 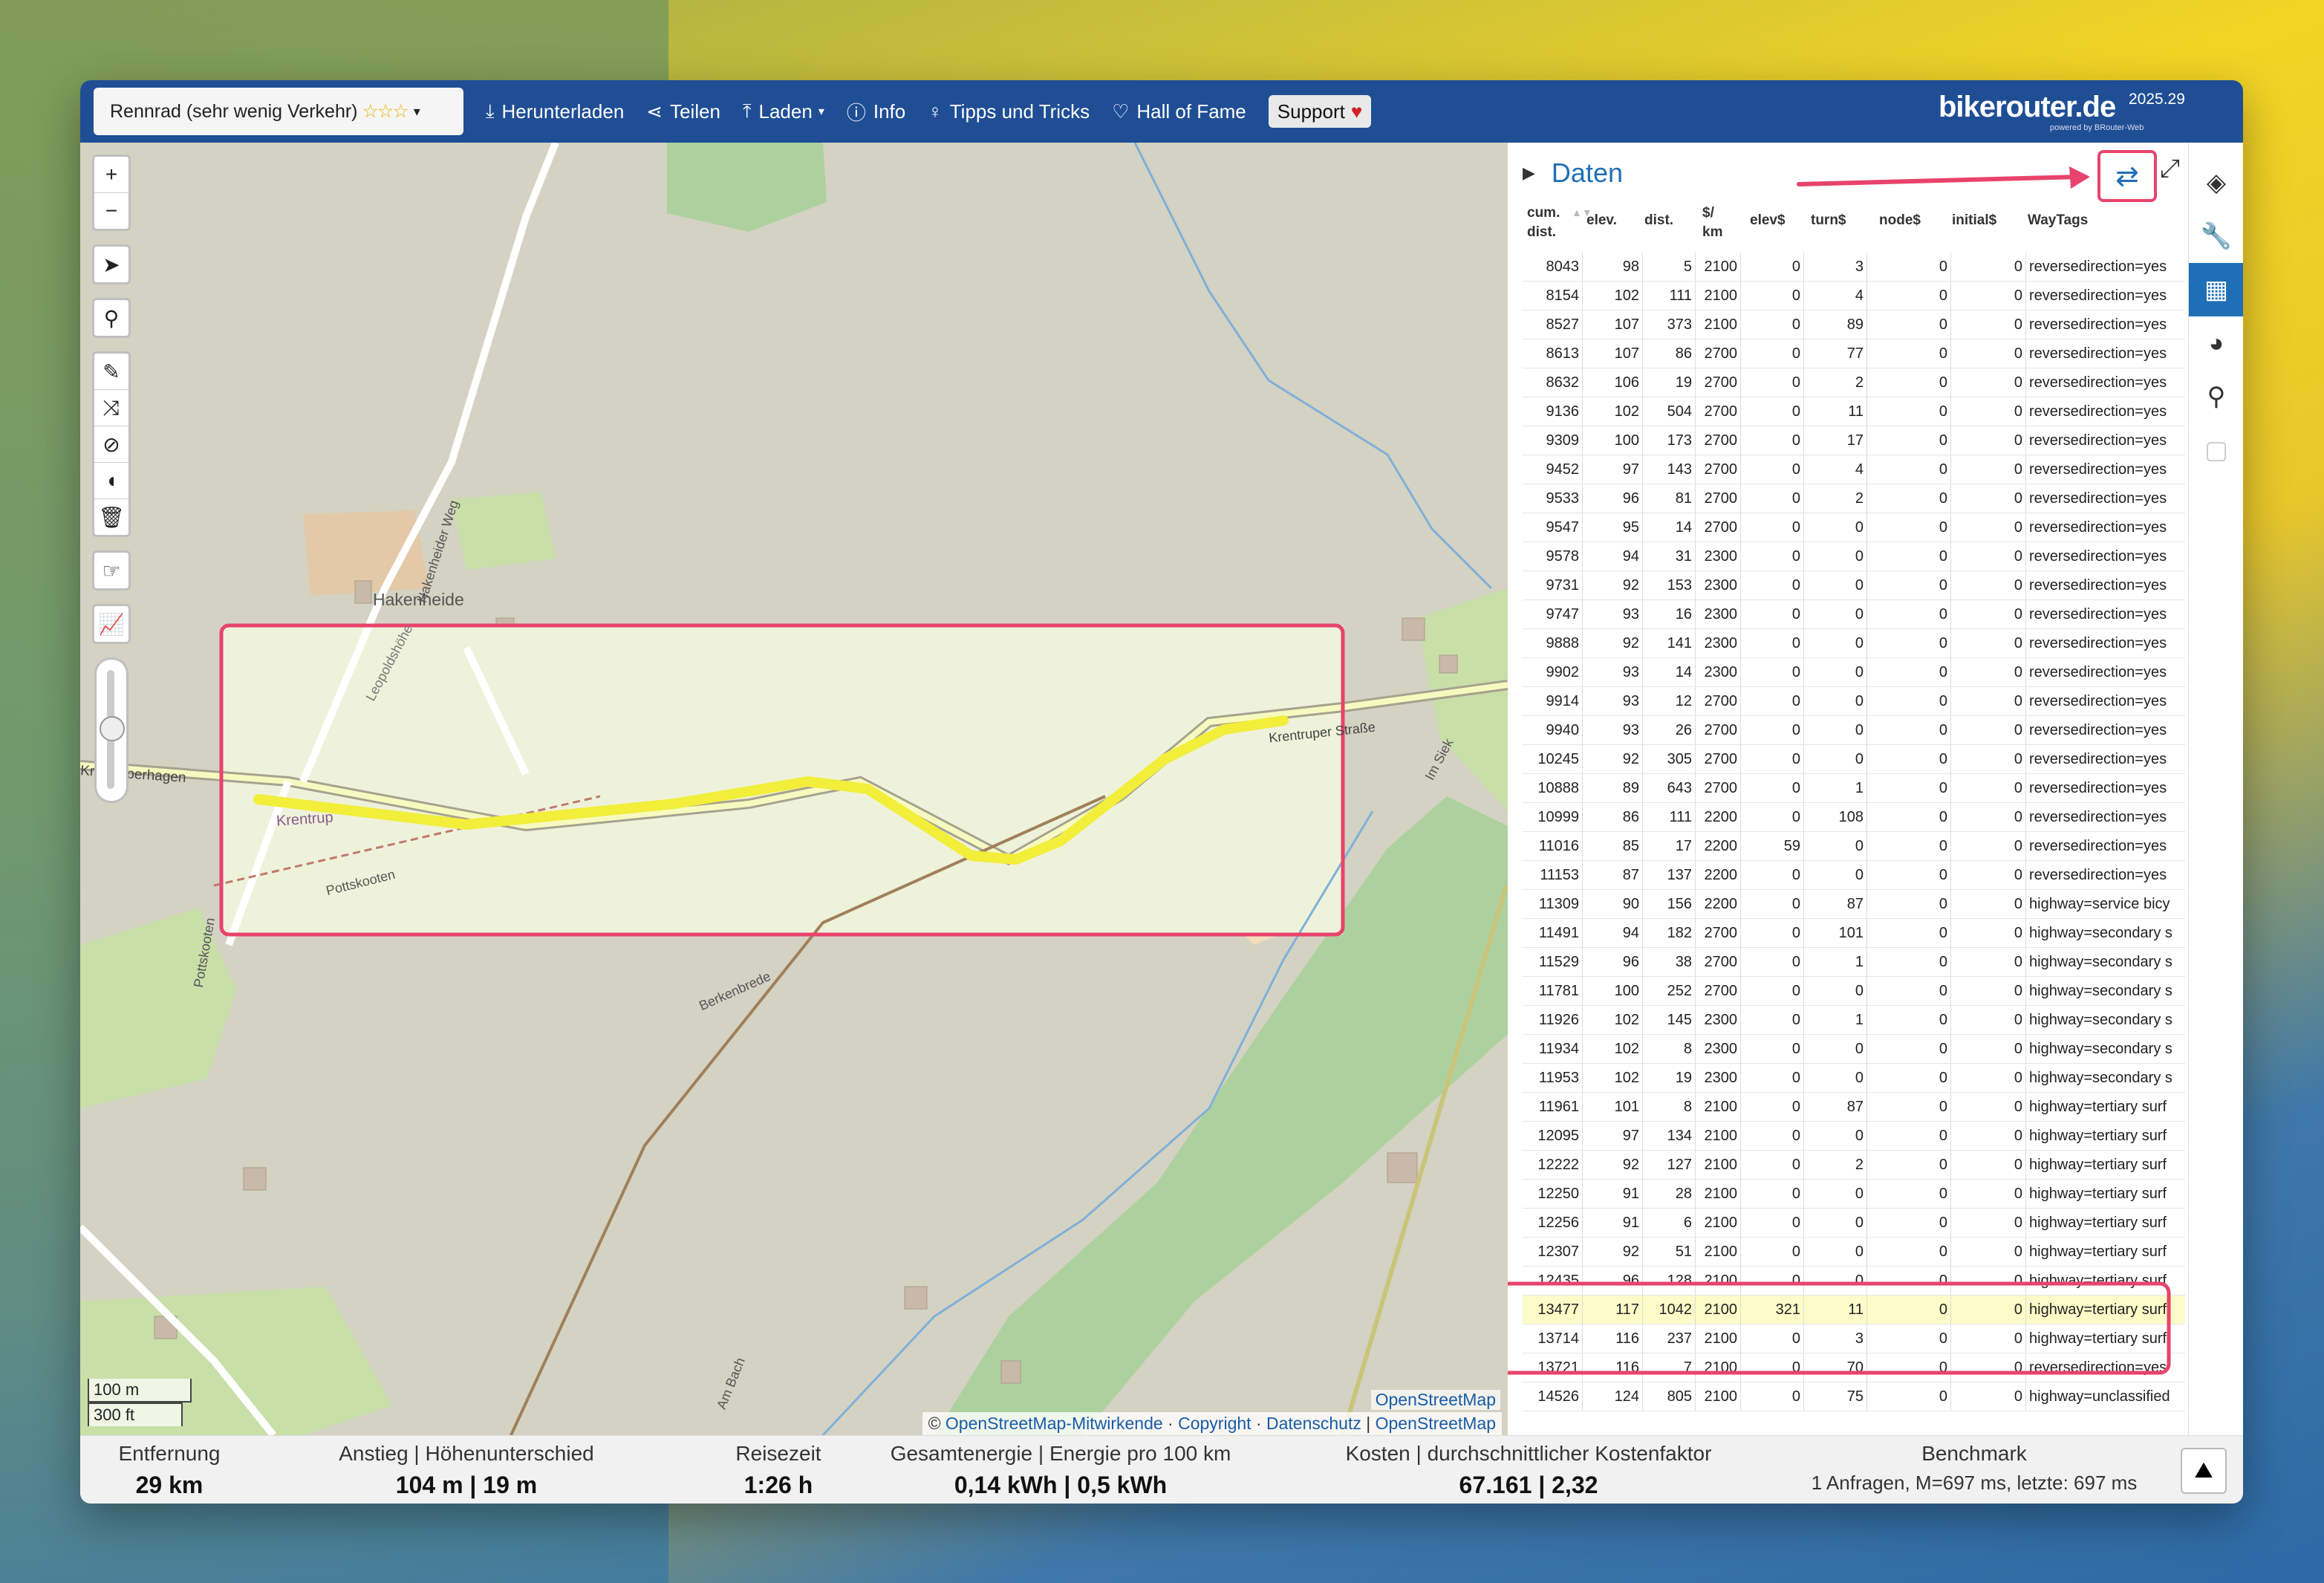 I want to click on table-row: 9940 93 26 2700 0 0 0 0 reversedirection=yes, so click(x=1854, y=730).